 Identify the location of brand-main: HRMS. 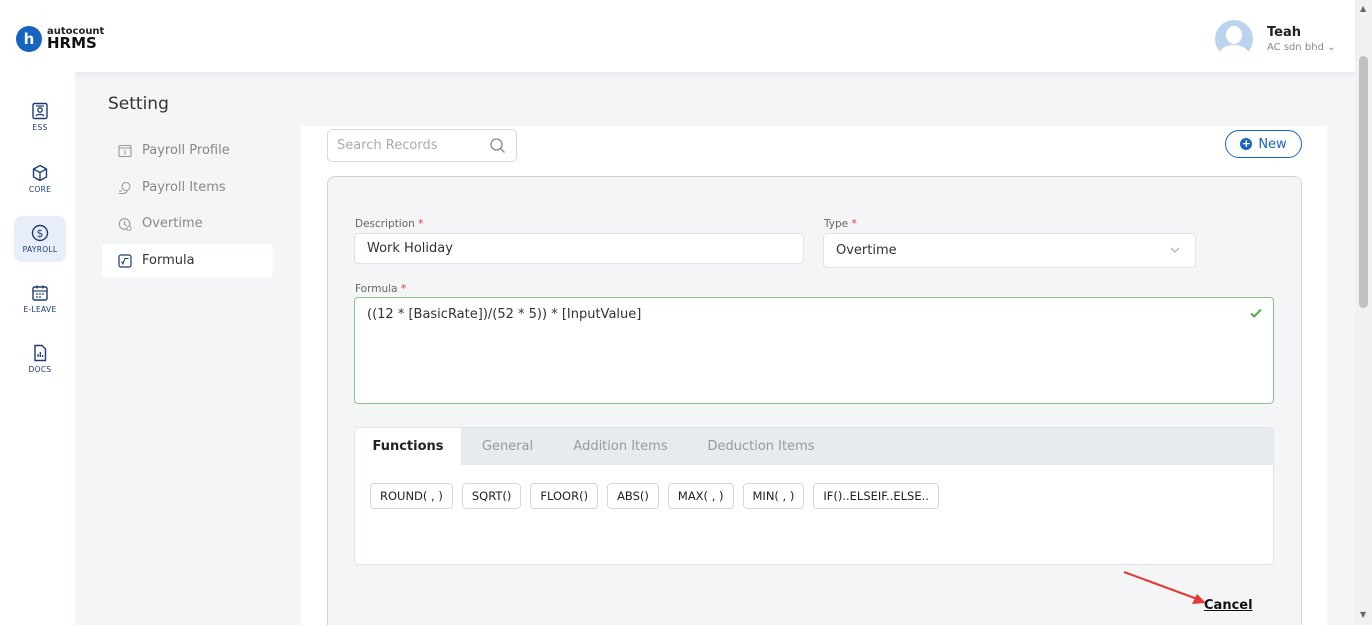
(72, 43).